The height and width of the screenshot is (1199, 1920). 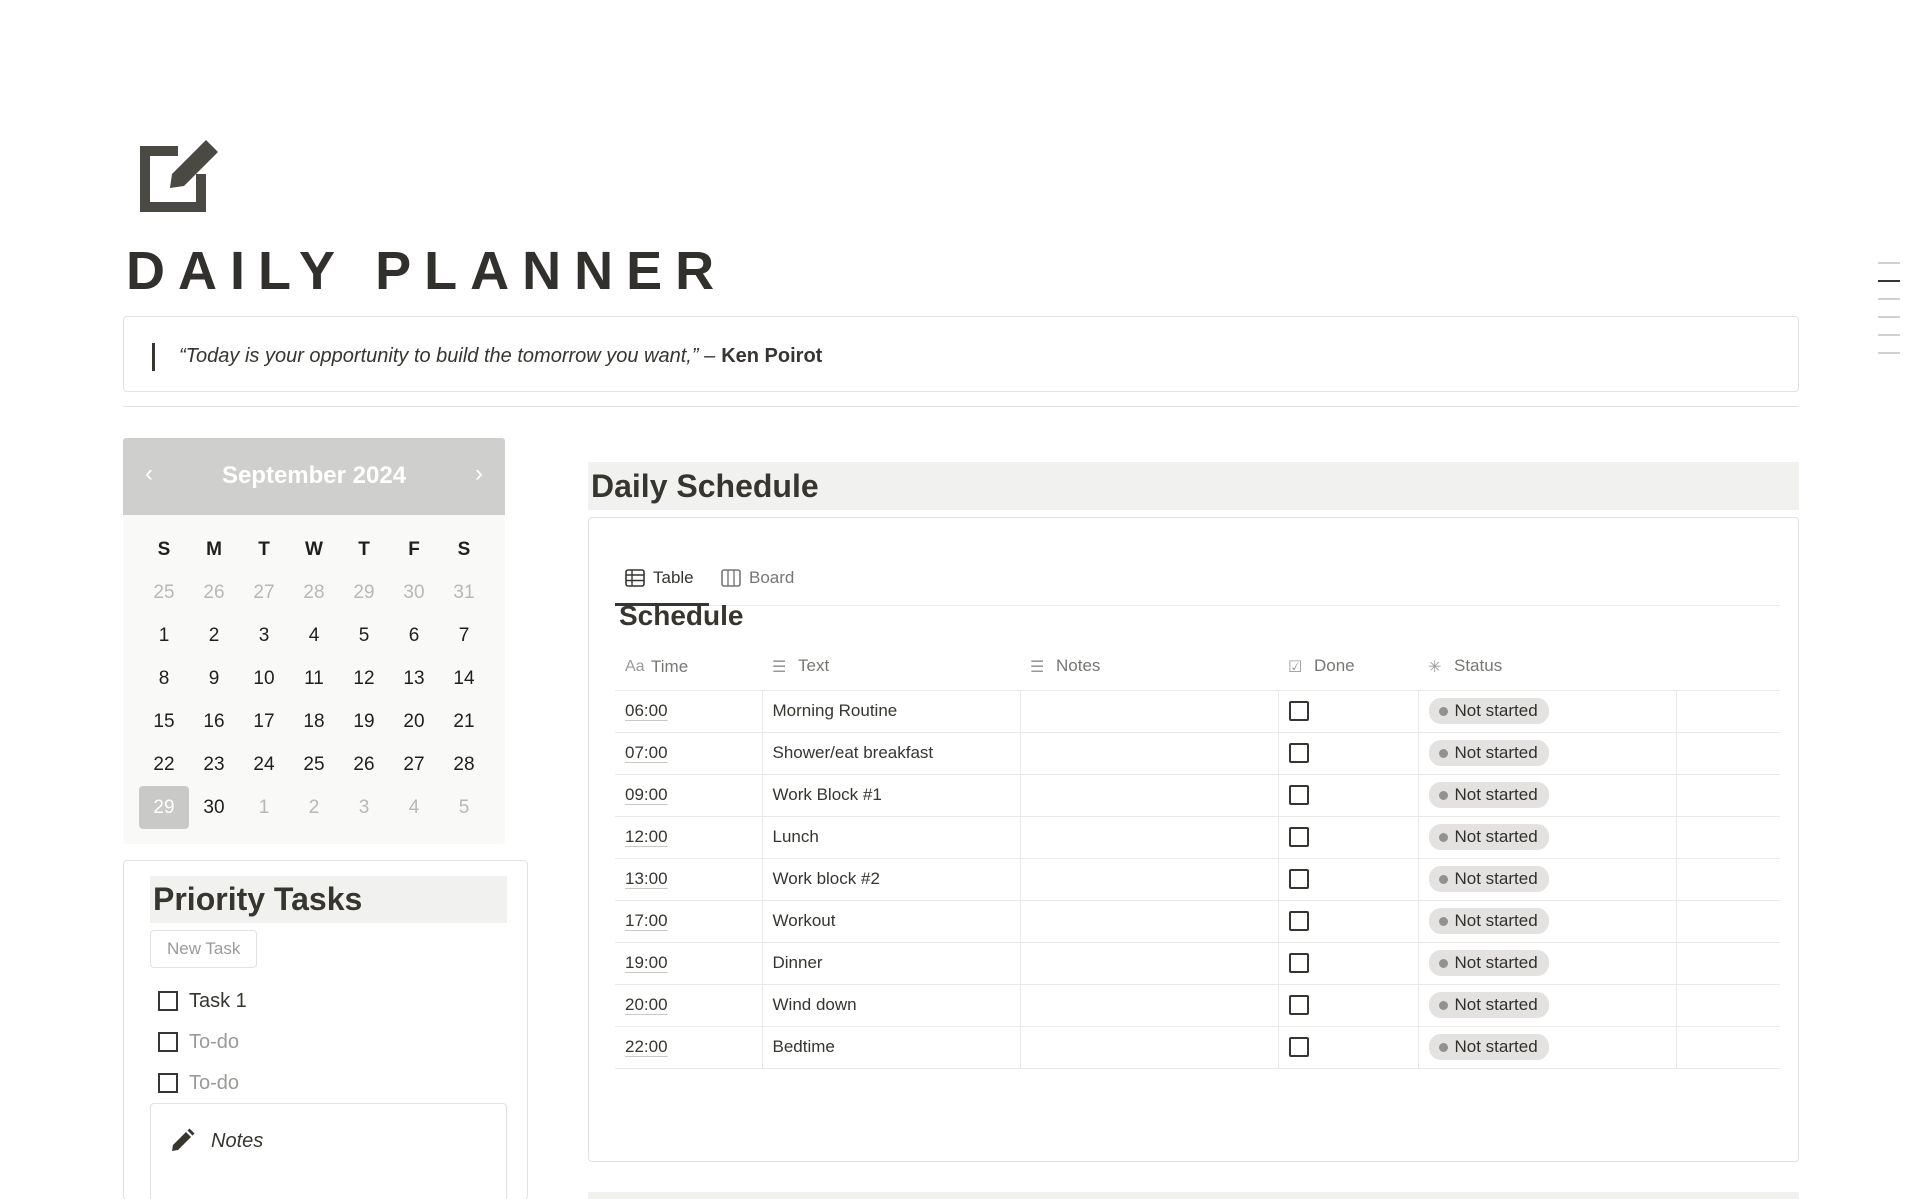 I want to click on new-task-button: New Task, so click(x=204, y=949).